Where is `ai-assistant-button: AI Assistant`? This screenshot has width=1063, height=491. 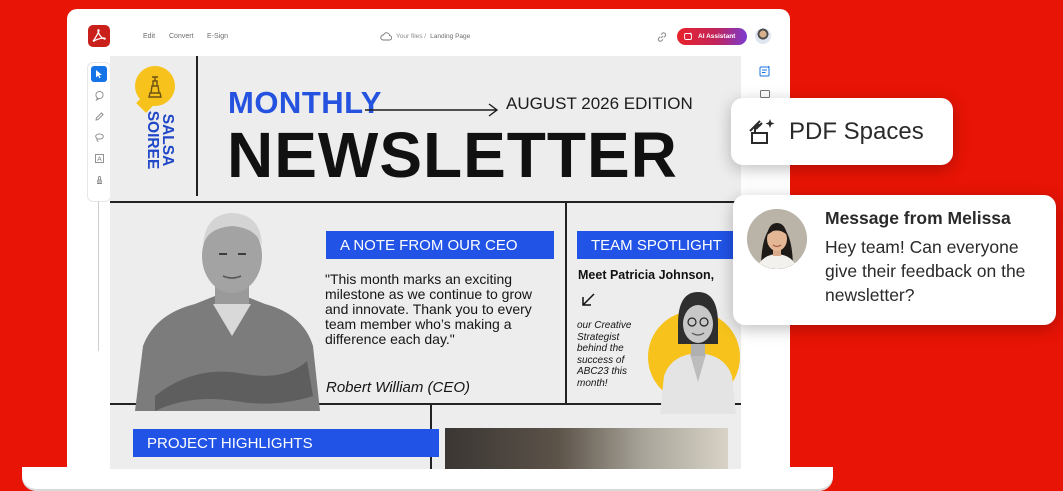
ai-assistant-button: AI Assistant is located at coordinates (712, 36).